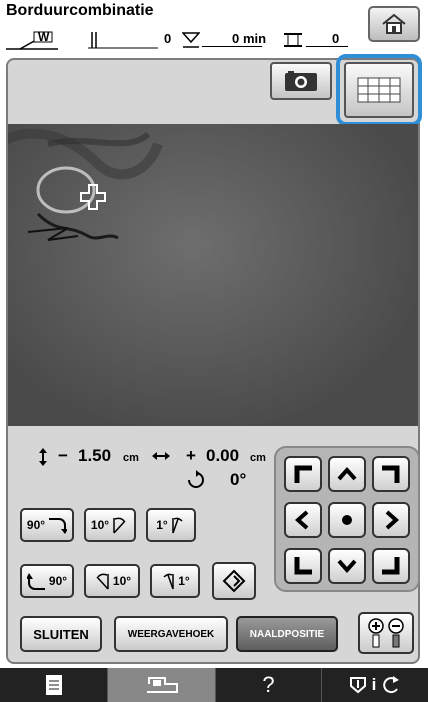  Describe the element at coordinates (35, 581) in the screenshot. I see `rotate-left-icon` at that location.